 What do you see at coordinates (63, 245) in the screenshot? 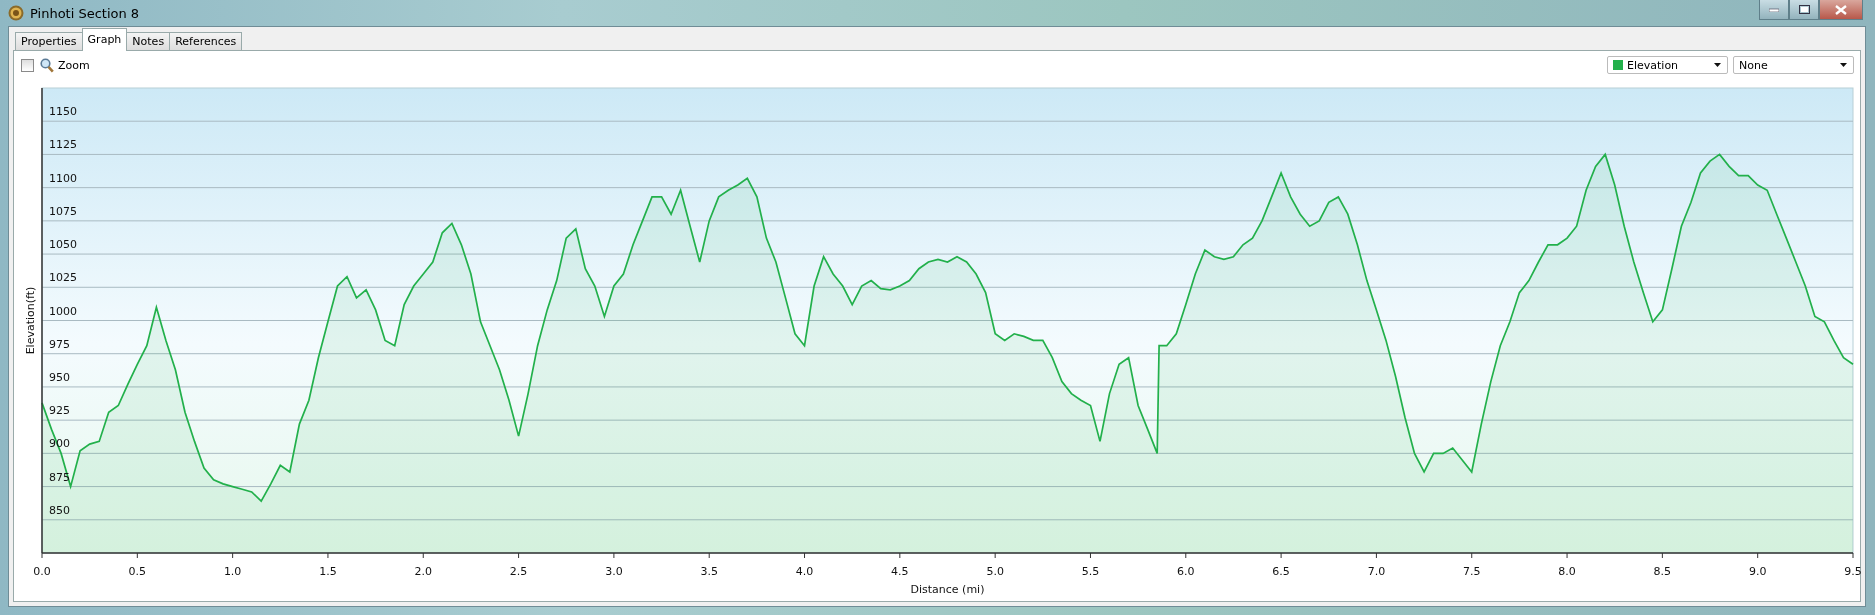
I see `y-tick-label: 1050` at bounding box center [63, 245].